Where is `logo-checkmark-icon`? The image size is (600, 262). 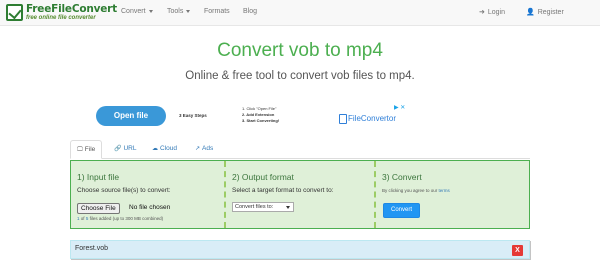 logo-checkmark-icon is located at coordinates (14, 12).